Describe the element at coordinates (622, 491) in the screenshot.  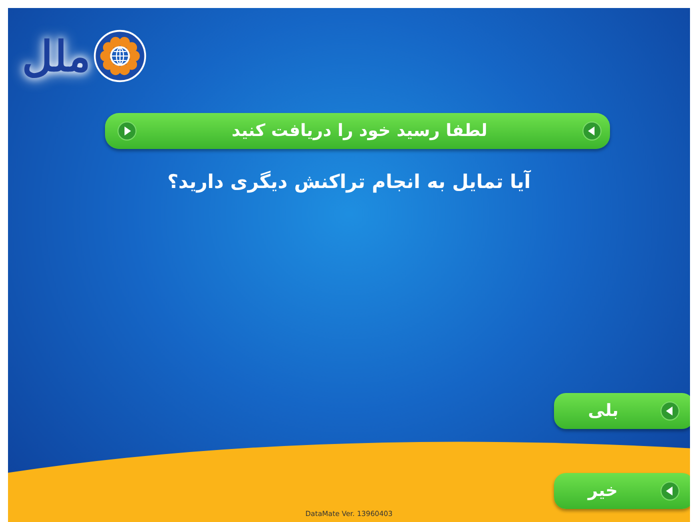
I see `option-button: خیر` at that location.